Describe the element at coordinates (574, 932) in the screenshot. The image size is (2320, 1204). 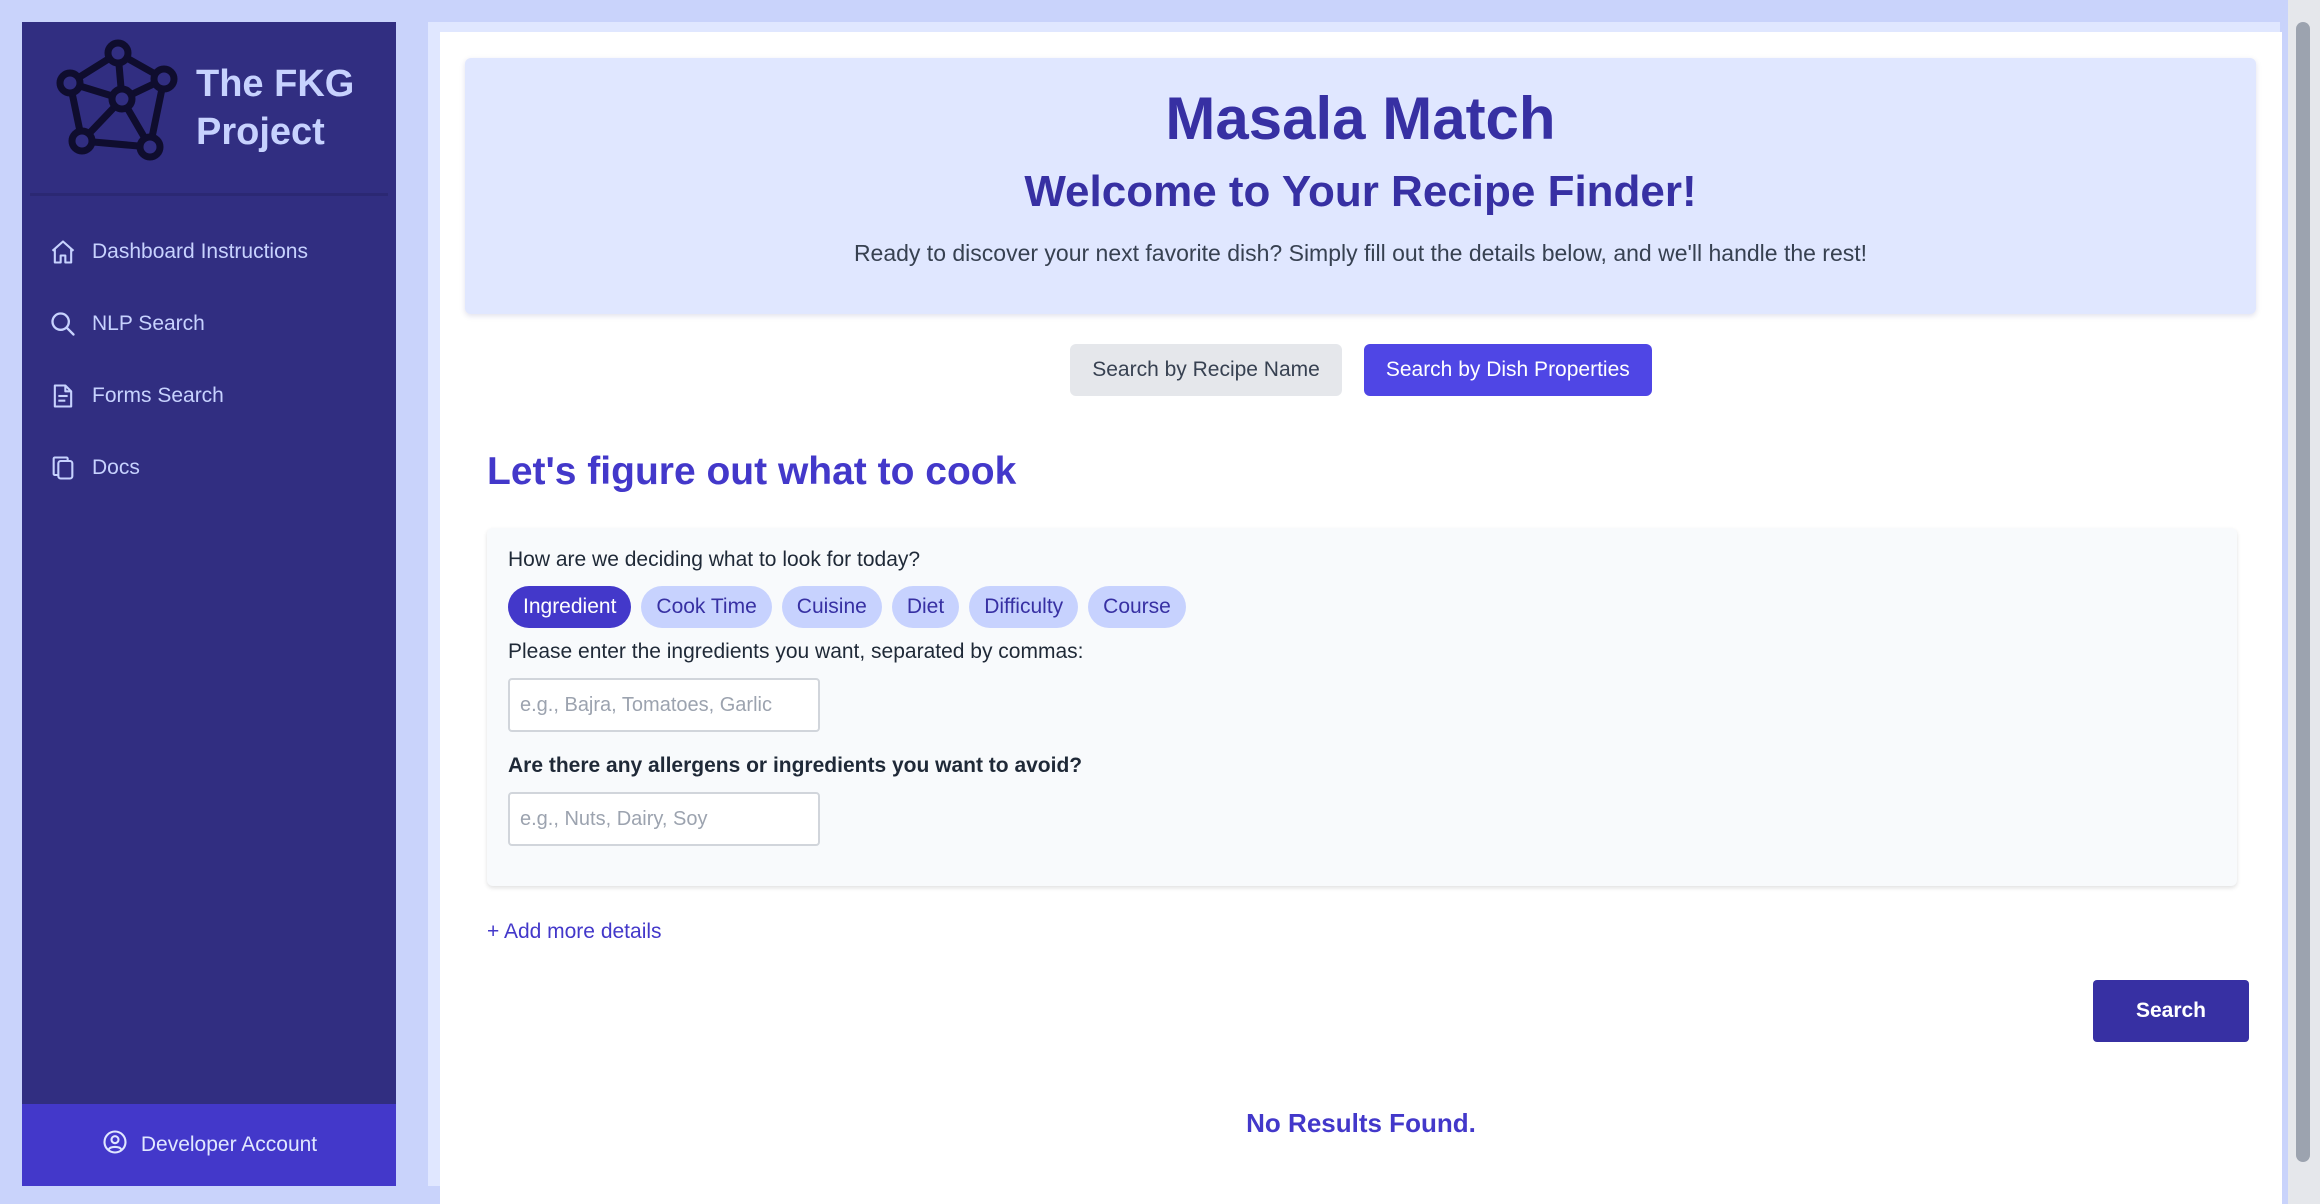
I see `add-more-details-link: + Add more details` at that location.